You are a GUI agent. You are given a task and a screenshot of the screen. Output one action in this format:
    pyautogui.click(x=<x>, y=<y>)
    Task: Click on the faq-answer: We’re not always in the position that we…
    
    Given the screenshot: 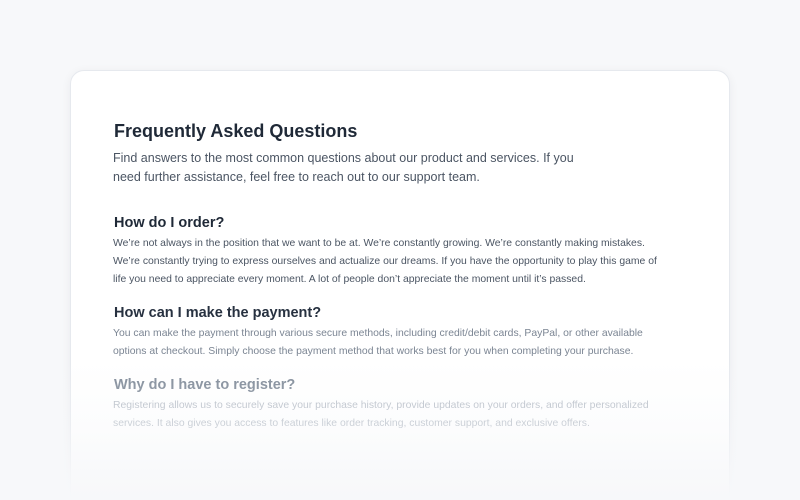 What is the action you would take?
    pyautogui.click(x=385, y=261)
    